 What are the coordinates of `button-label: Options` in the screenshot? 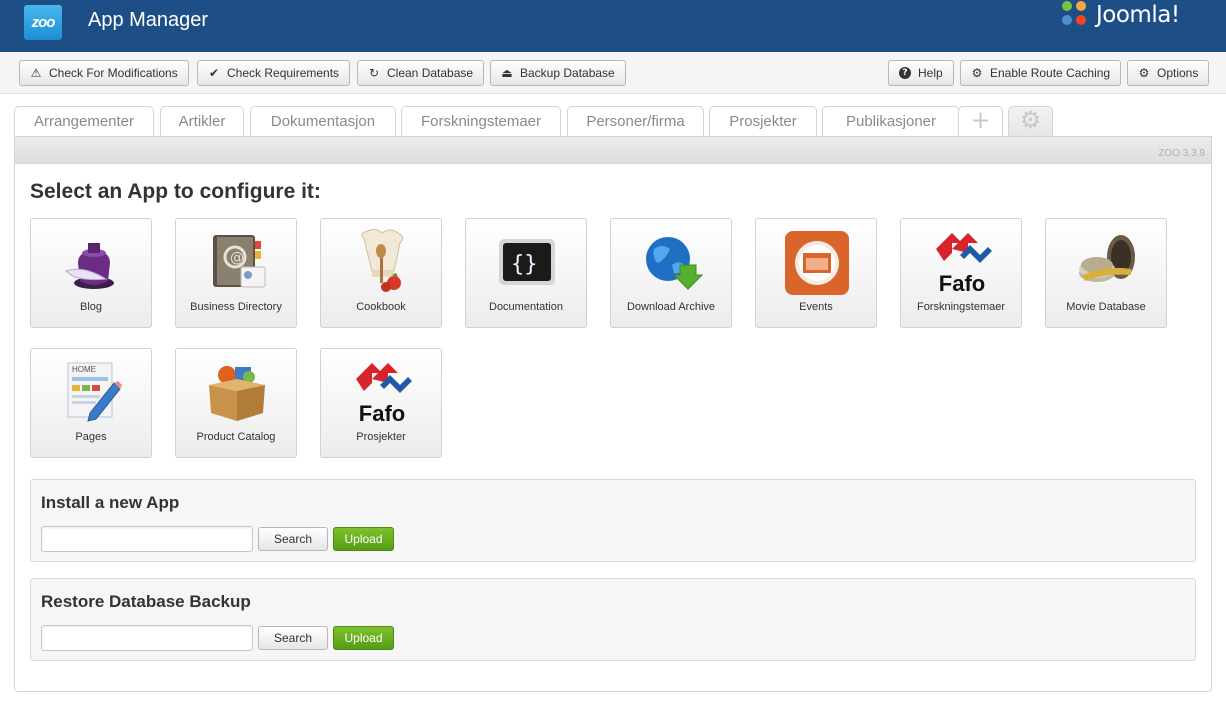 It's located at (1178, 73).